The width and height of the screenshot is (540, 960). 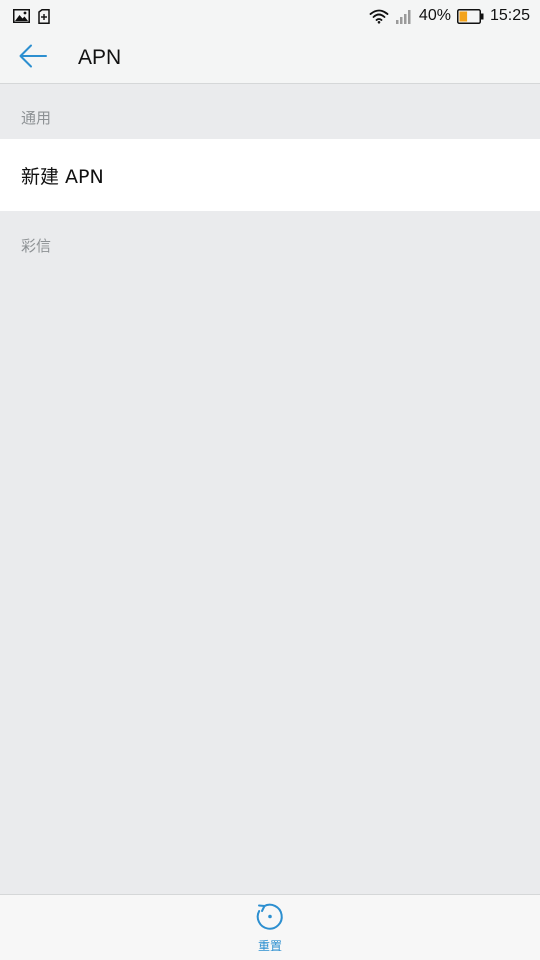 What do you see at coordinates (463, 16) in the screenshot?
I see `battery-fill` at bounding box center [463, 16].